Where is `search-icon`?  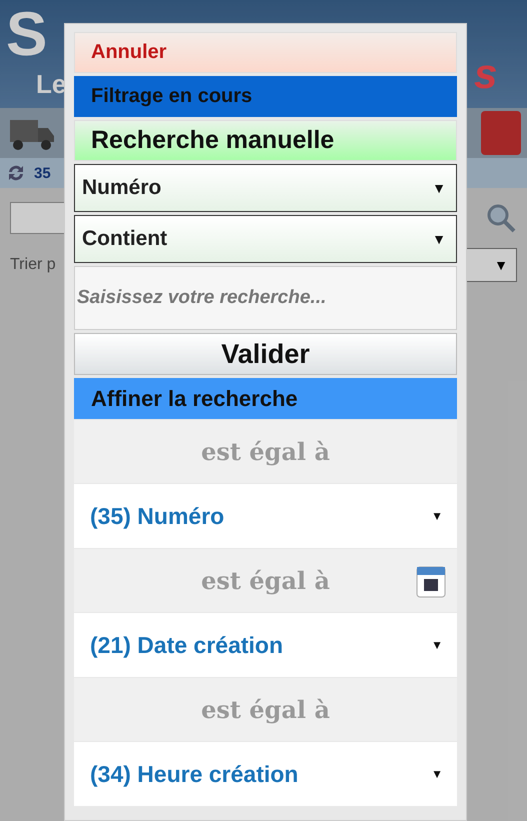
search-icon is located at coordinates (501, 218).